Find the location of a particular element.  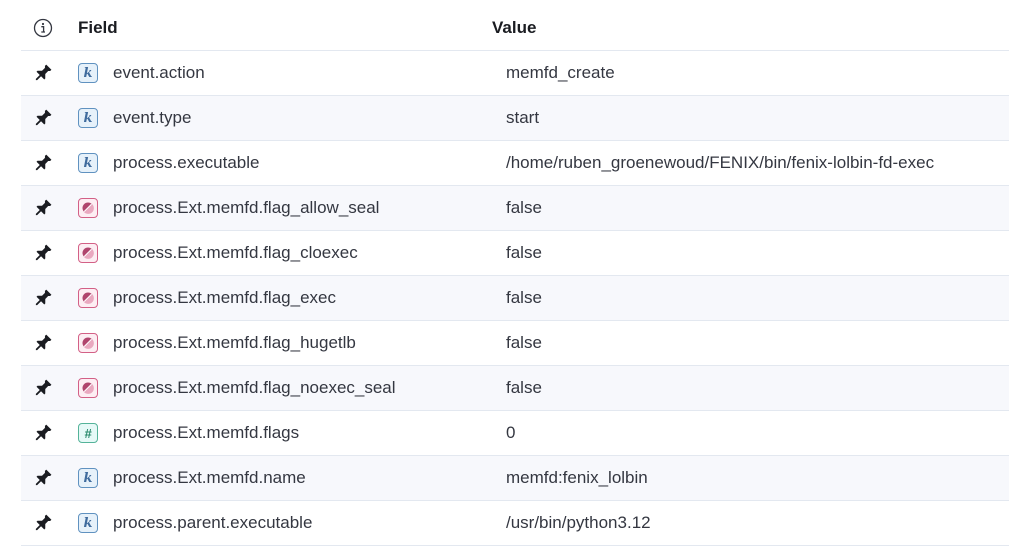

table-header: Field Value is located at coordinates (515, 28).